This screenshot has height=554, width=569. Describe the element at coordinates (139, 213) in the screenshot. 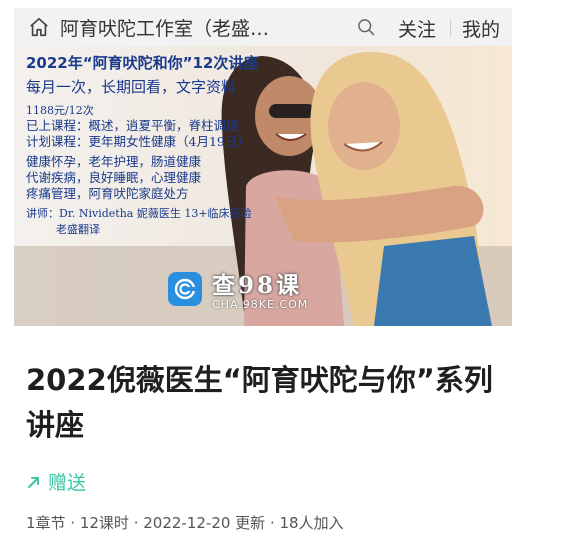

I see `banner-lecturer: 讲师：Dr. Nividetha 妮薇医生 13+临床经验` at that location.